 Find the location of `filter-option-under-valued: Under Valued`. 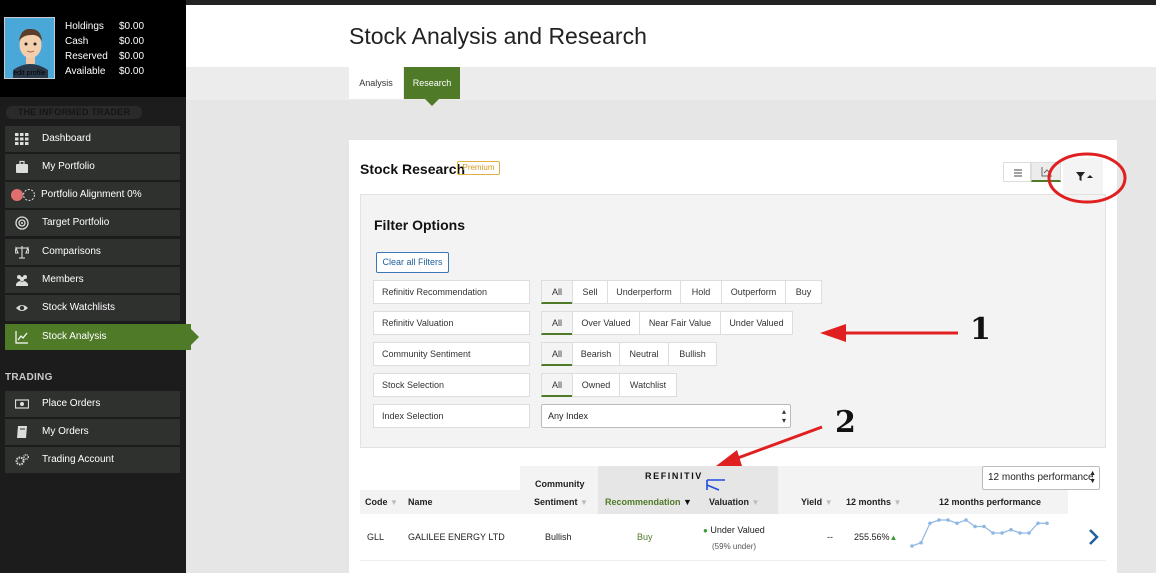

filter-option-under-valued: Under Valued is located at coordinates (756, 323).